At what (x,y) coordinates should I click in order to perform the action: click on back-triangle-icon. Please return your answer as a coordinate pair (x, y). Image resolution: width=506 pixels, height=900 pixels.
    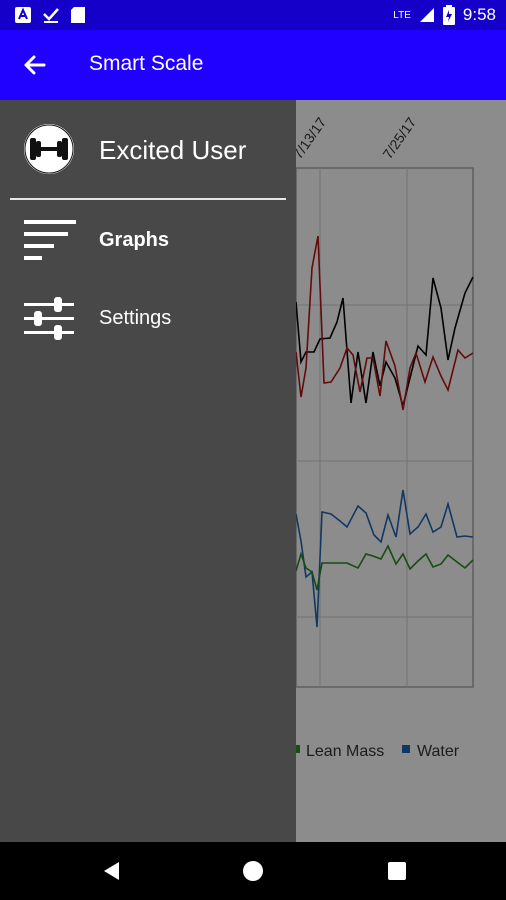
    Looking at the image, I should click on (112, 871).